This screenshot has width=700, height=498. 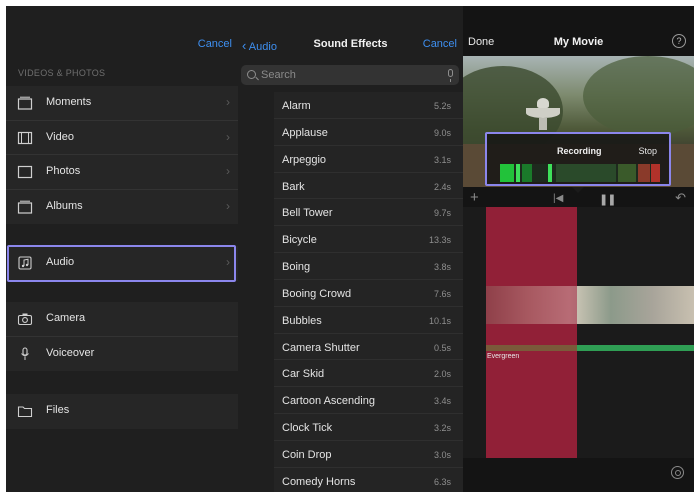 What do you see at coordinates (25, 172) in the screenshot?
I see `photo-icon` at bounding box center [25, 172].